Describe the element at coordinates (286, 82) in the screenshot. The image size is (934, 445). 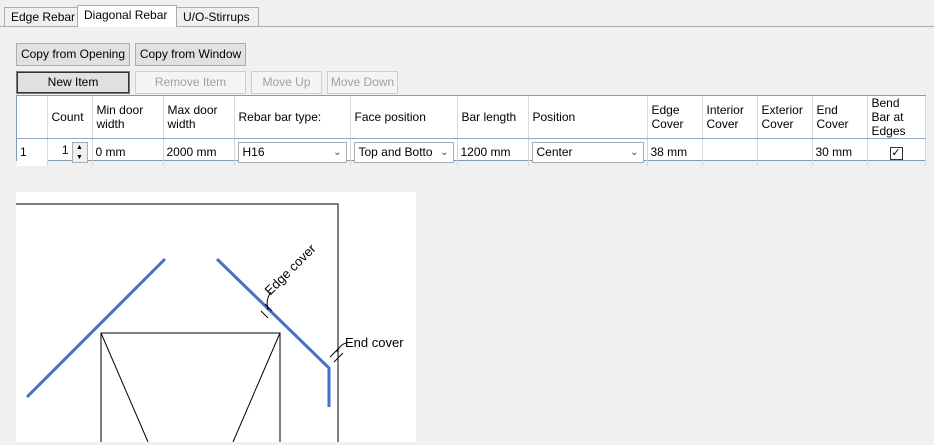
I see `move-up-button: Move Up` at that location.